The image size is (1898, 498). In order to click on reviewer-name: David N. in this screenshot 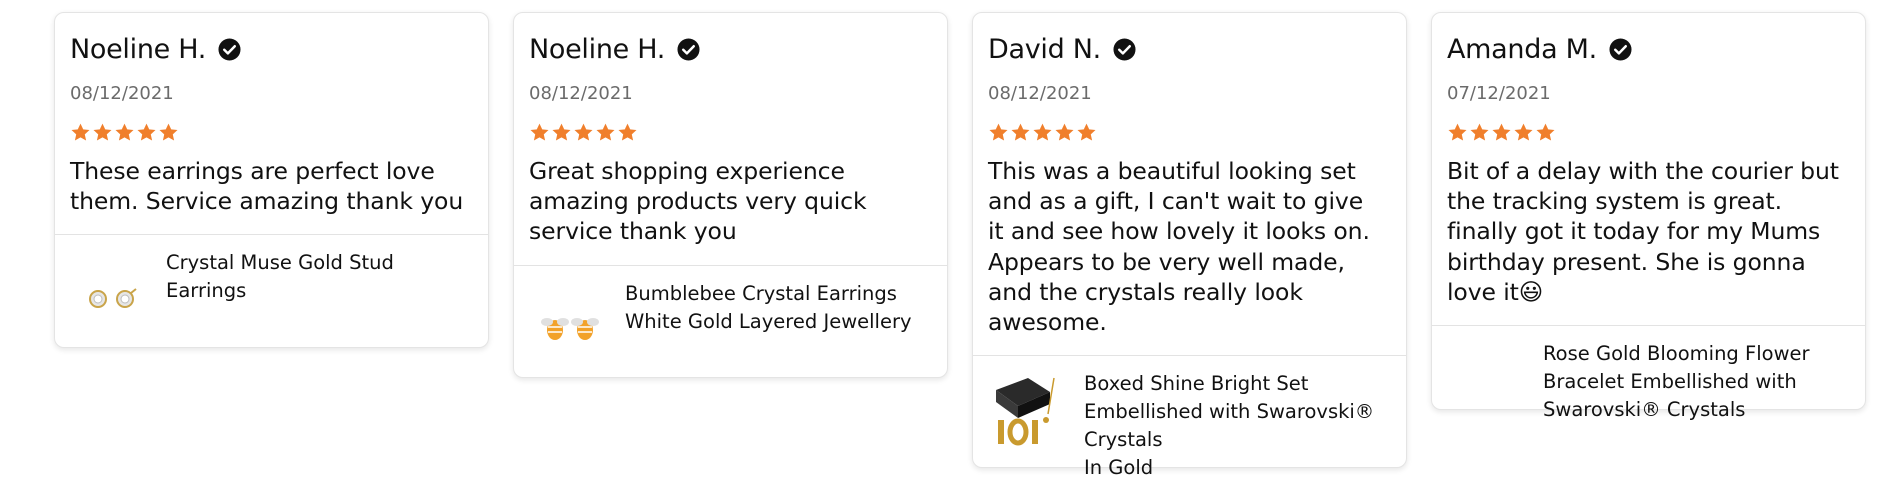, I will do `click(1044, 49)`.